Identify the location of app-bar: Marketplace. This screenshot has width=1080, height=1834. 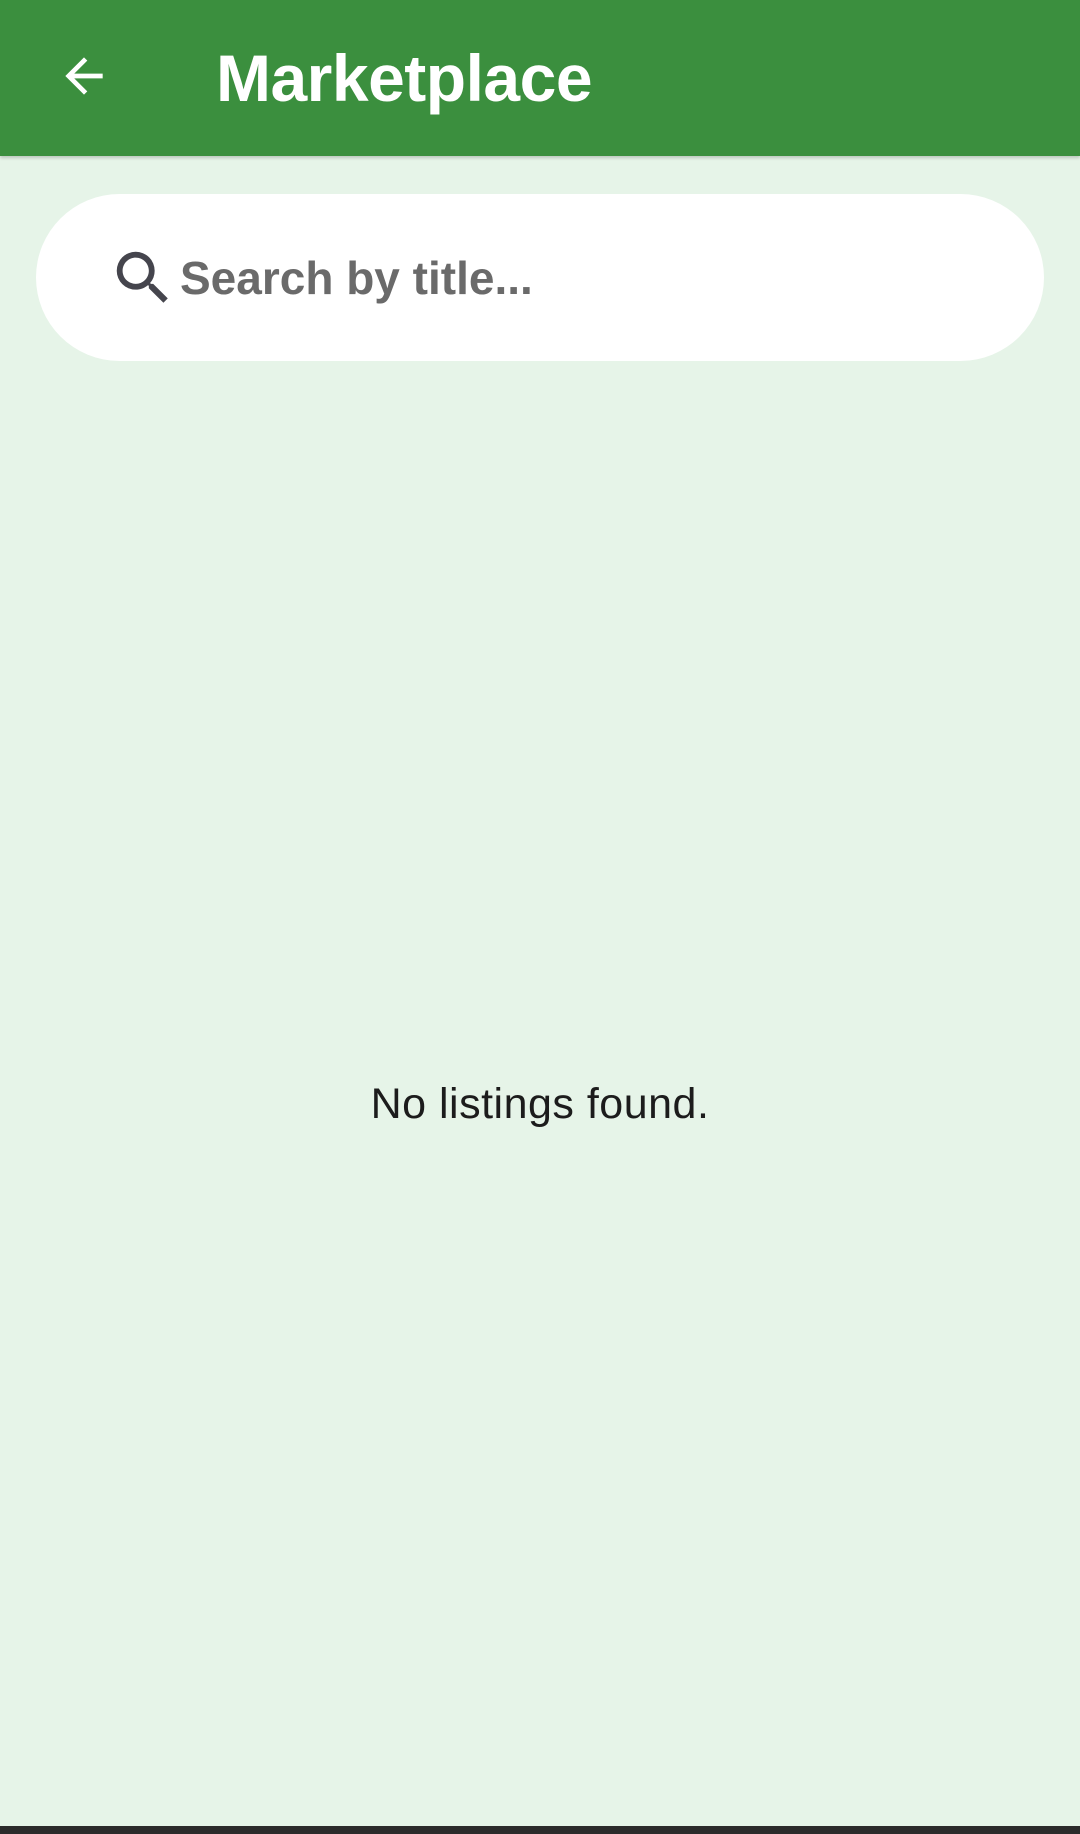
(540, 78).